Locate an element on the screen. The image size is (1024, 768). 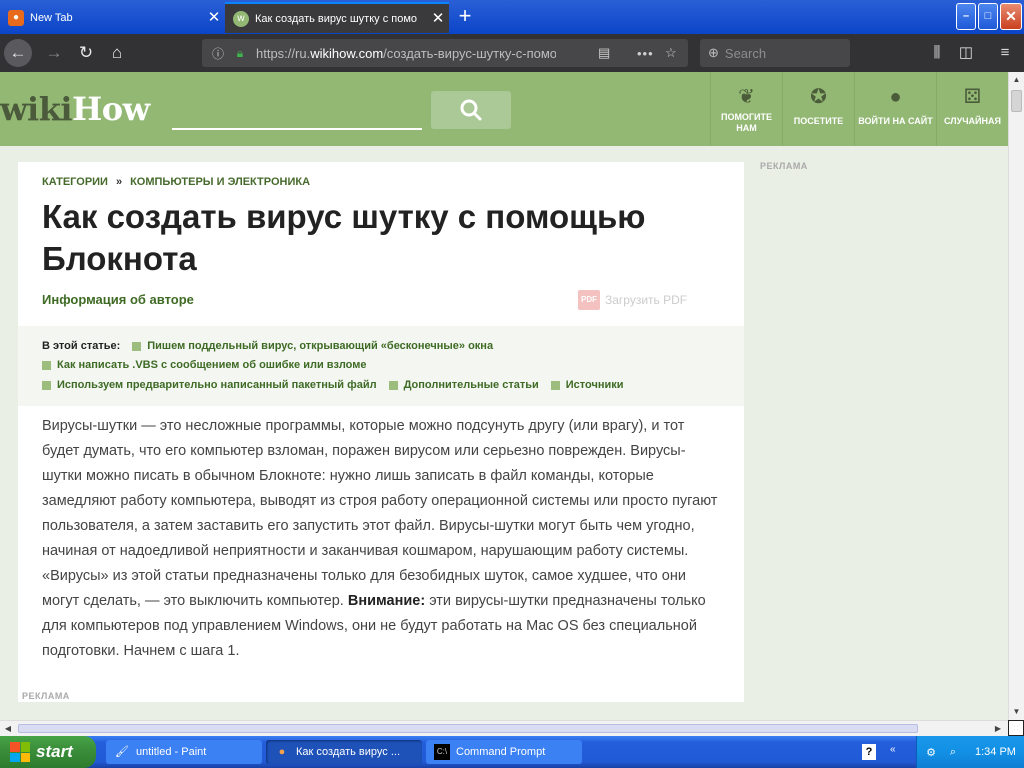
arrow-left-icon: ← is located at coordinates (18, 52).